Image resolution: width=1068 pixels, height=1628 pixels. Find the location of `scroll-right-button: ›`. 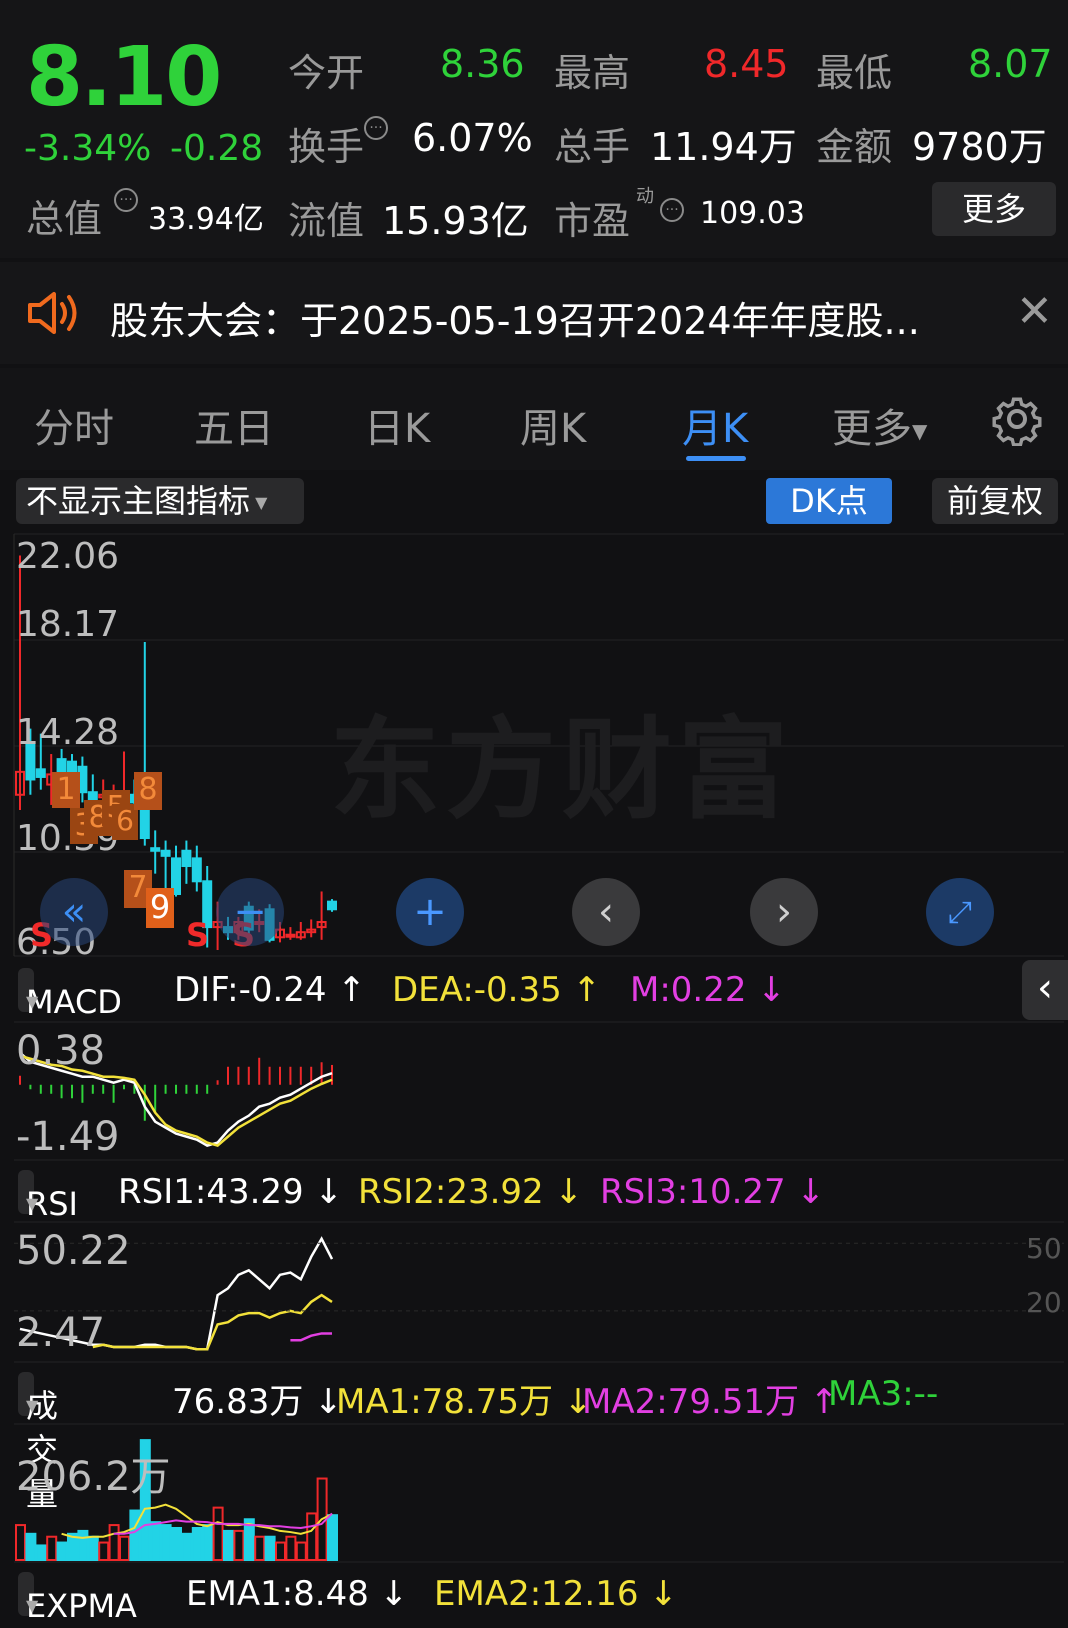

scroll-right-button: › is located at coordinates (784, 912).